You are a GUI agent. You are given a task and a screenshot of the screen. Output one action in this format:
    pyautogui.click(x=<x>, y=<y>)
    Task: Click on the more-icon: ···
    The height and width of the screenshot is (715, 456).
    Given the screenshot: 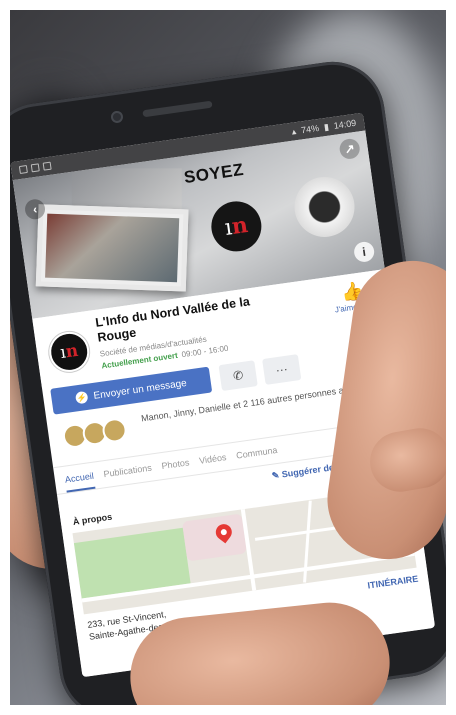 What is the action you would take?
    pyautogui.click(x=281, y=369)
    